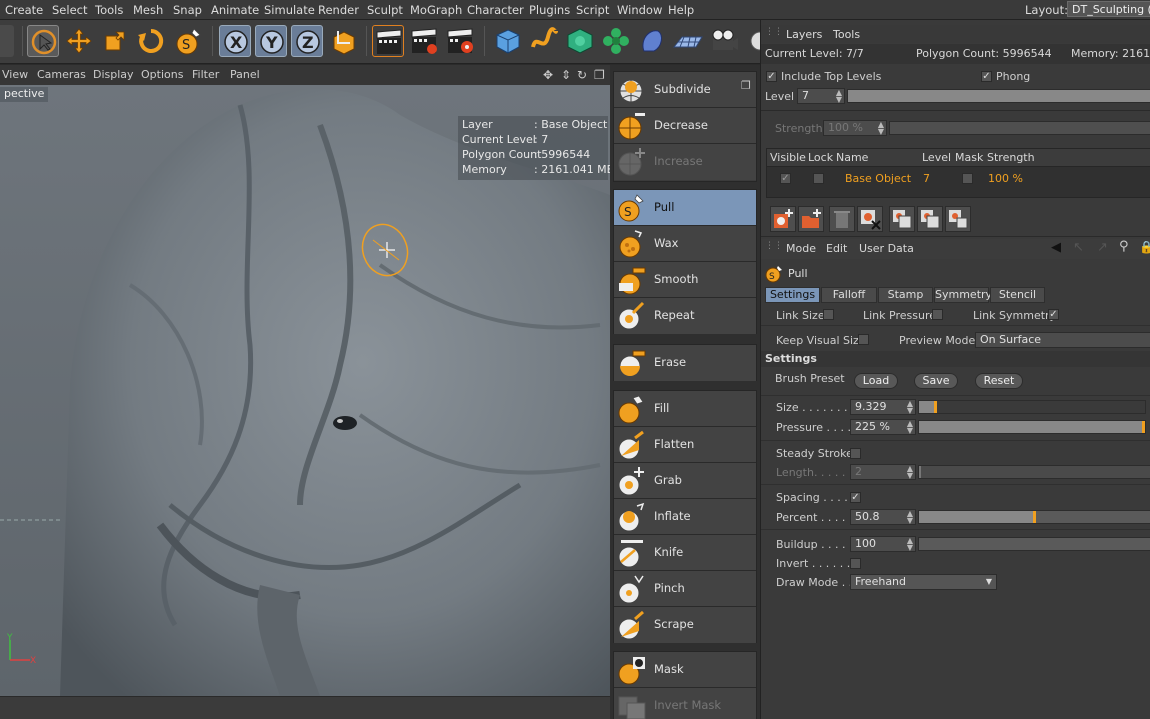 The width and height of the screenshot is (1150, 719). What do you see at coordinates (685, 517) in the screenshot?
I see `inflate-brush-button: Inflate` at bounding box center [685, 517].